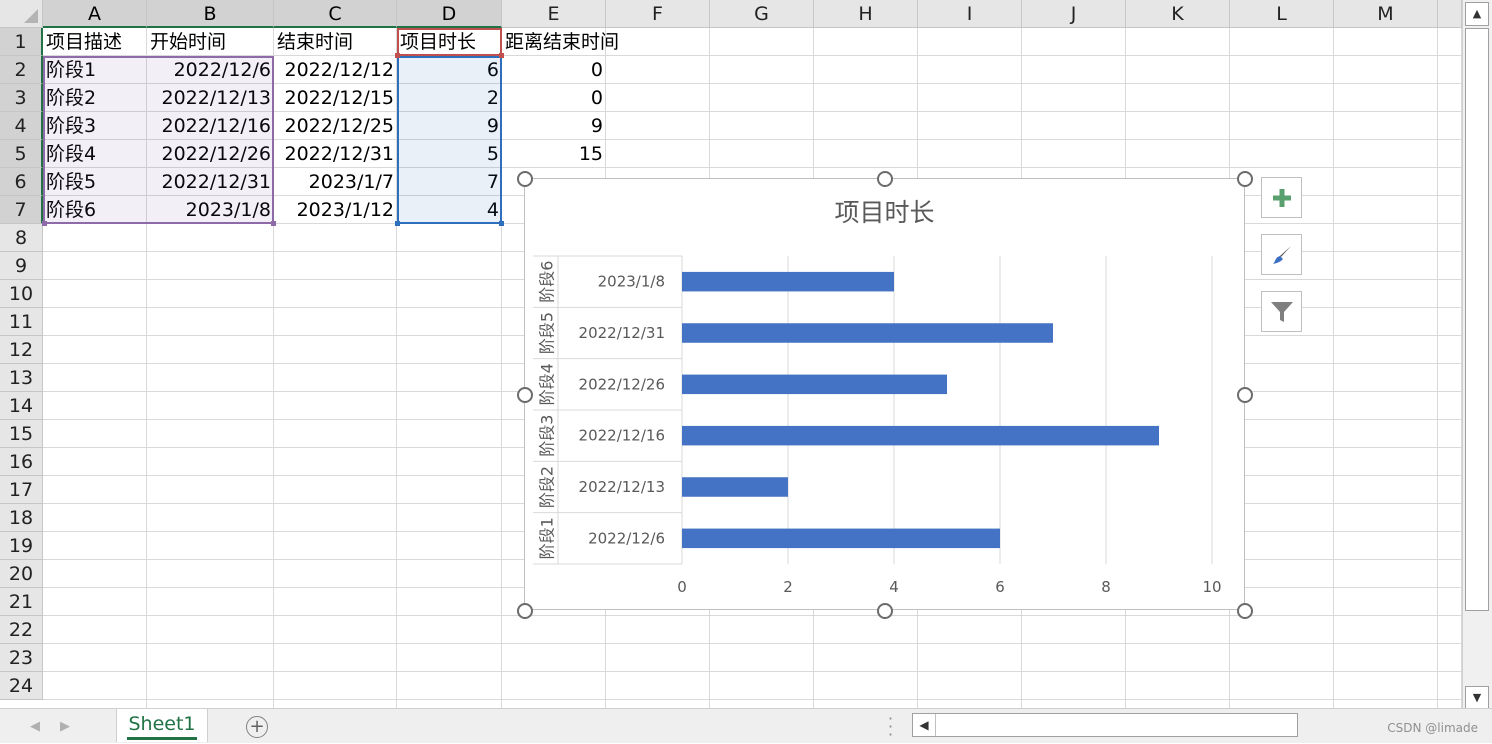 This screenshot has height=744, width=1492. Describe the element at coordinates (21, 98) in the screenshot. I see `row-header-3: 3` at that location.